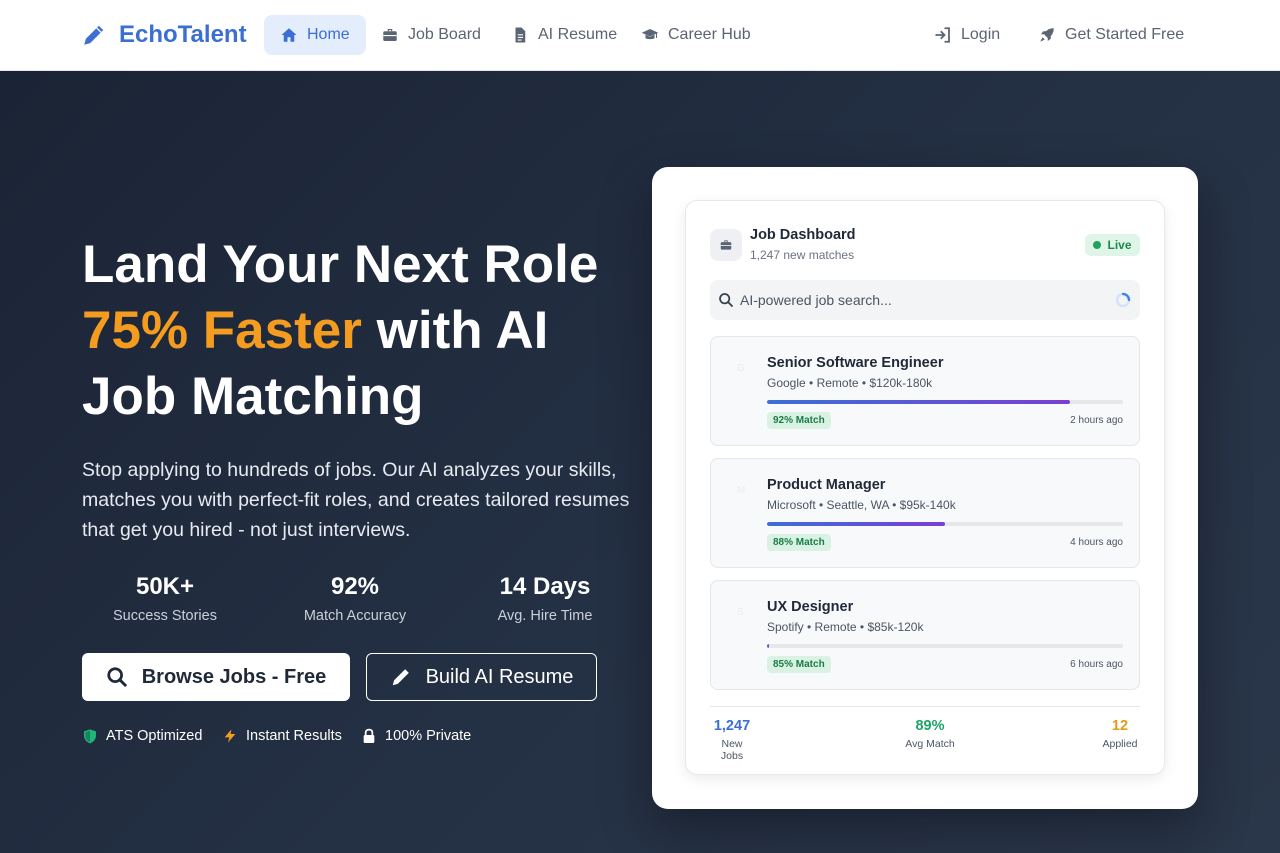 This screenshot has width=1280, height=853. I want to click on nav-item-job-board: Job Board, so click(431, 35).